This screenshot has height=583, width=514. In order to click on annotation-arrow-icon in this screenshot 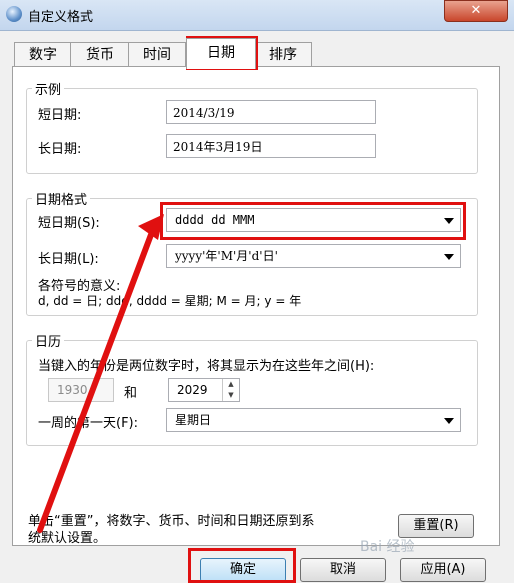, I will do `click(100, 373)`.